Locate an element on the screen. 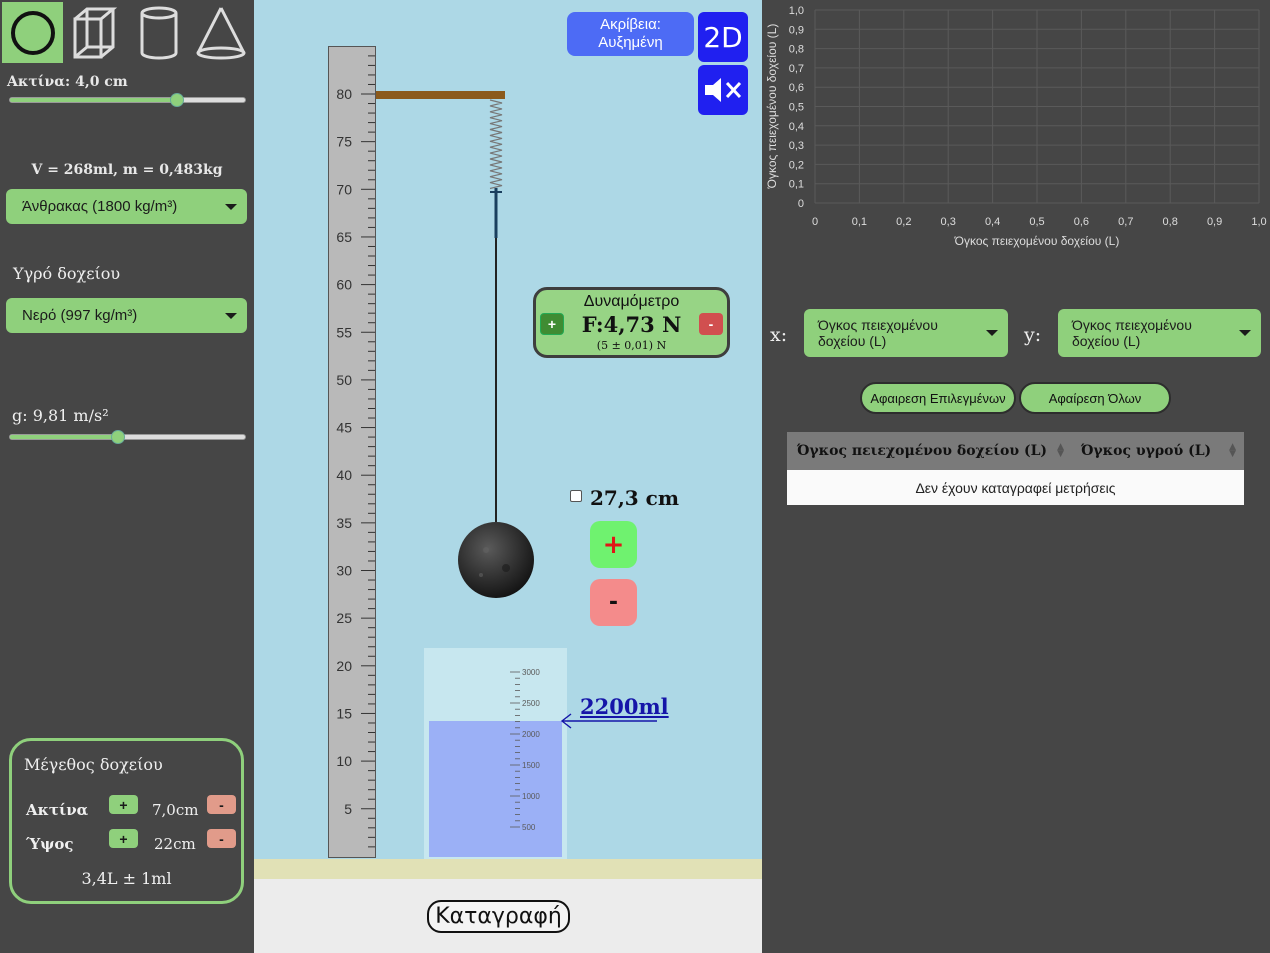 The image size is (1270, 953). x-tick-label: 0,6 is located at coordinates (1081, 222).